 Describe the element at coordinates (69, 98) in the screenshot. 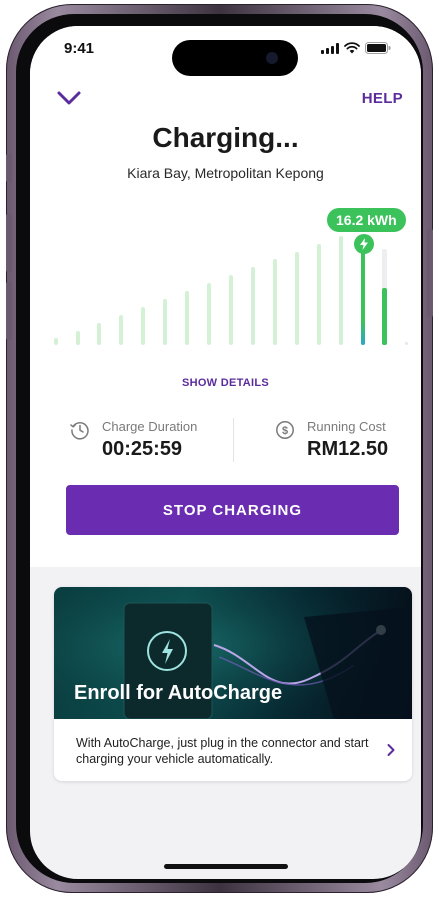

I see `chevron-down-icon` at that location.